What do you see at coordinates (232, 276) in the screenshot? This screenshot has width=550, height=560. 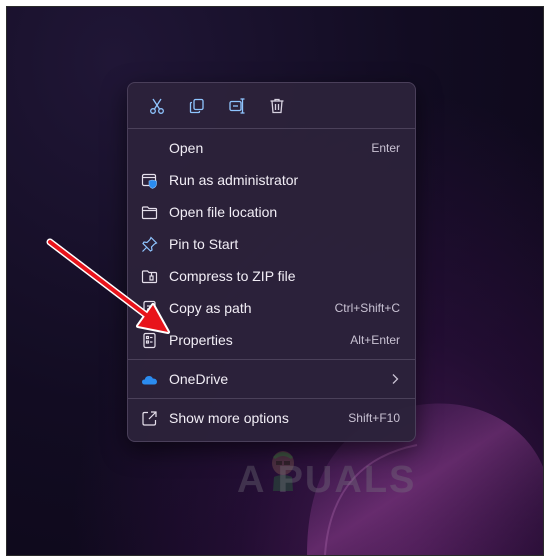 I see `menu-item-label: Compress to ZIP file` at bounding box center [232, 276].